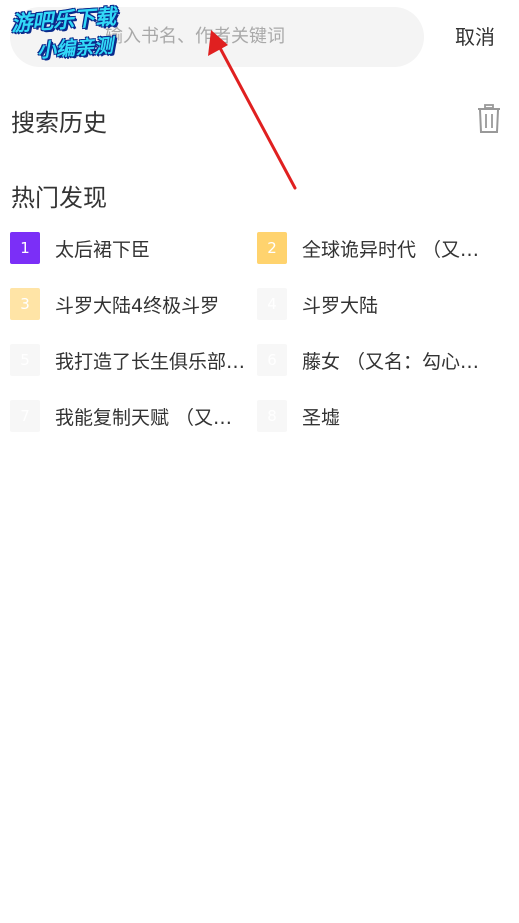  I want to click on hot-item-title: 全球诡异时代 （又名：诡异入侵）, so click(400, 249).